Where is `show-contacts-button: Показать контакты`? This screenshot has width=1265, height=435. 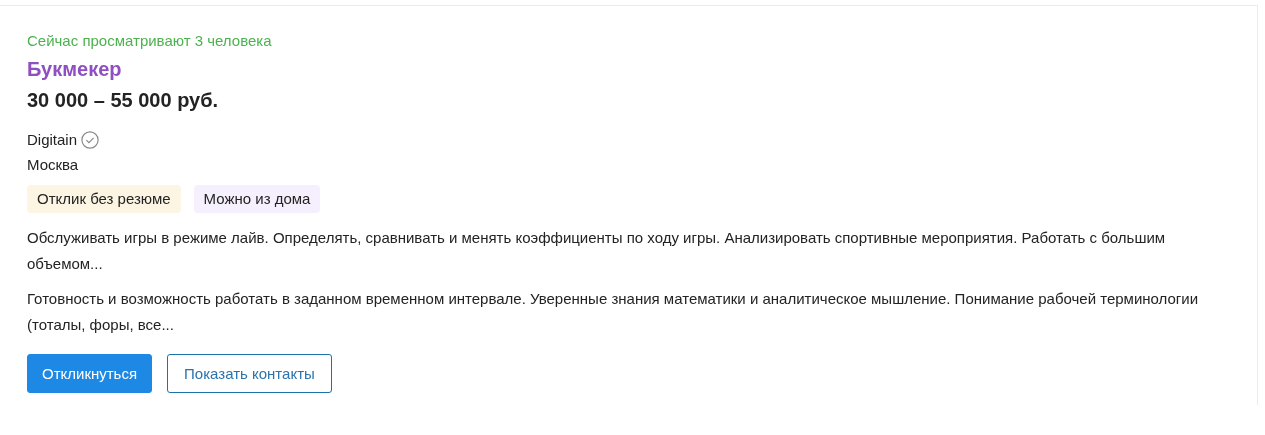 show-contacts-button: Показать контакты is located at coordinates (249, 373).